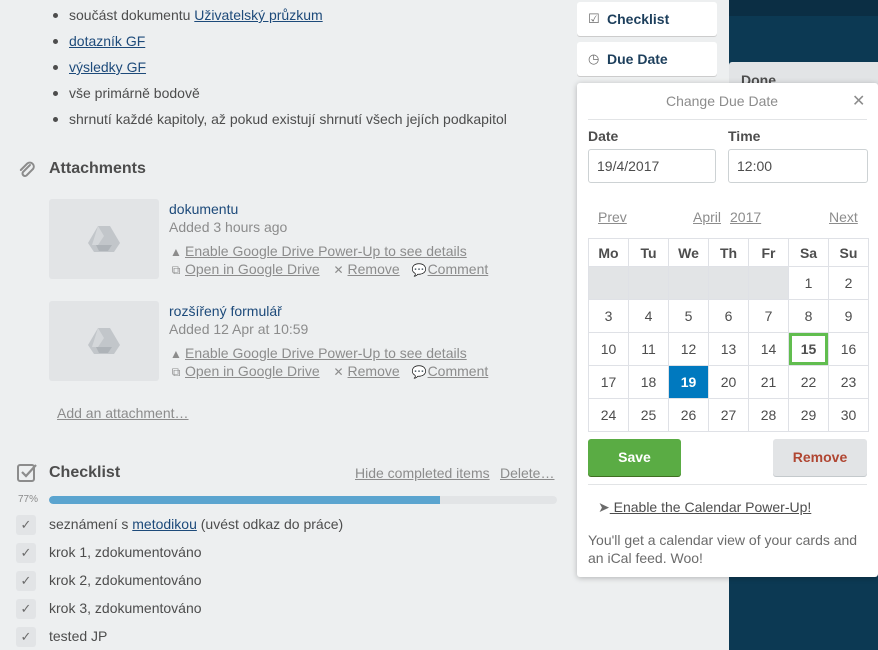 The height and width of the screenshot is (650, 878). I want to click on time-input, so click(798, 166).